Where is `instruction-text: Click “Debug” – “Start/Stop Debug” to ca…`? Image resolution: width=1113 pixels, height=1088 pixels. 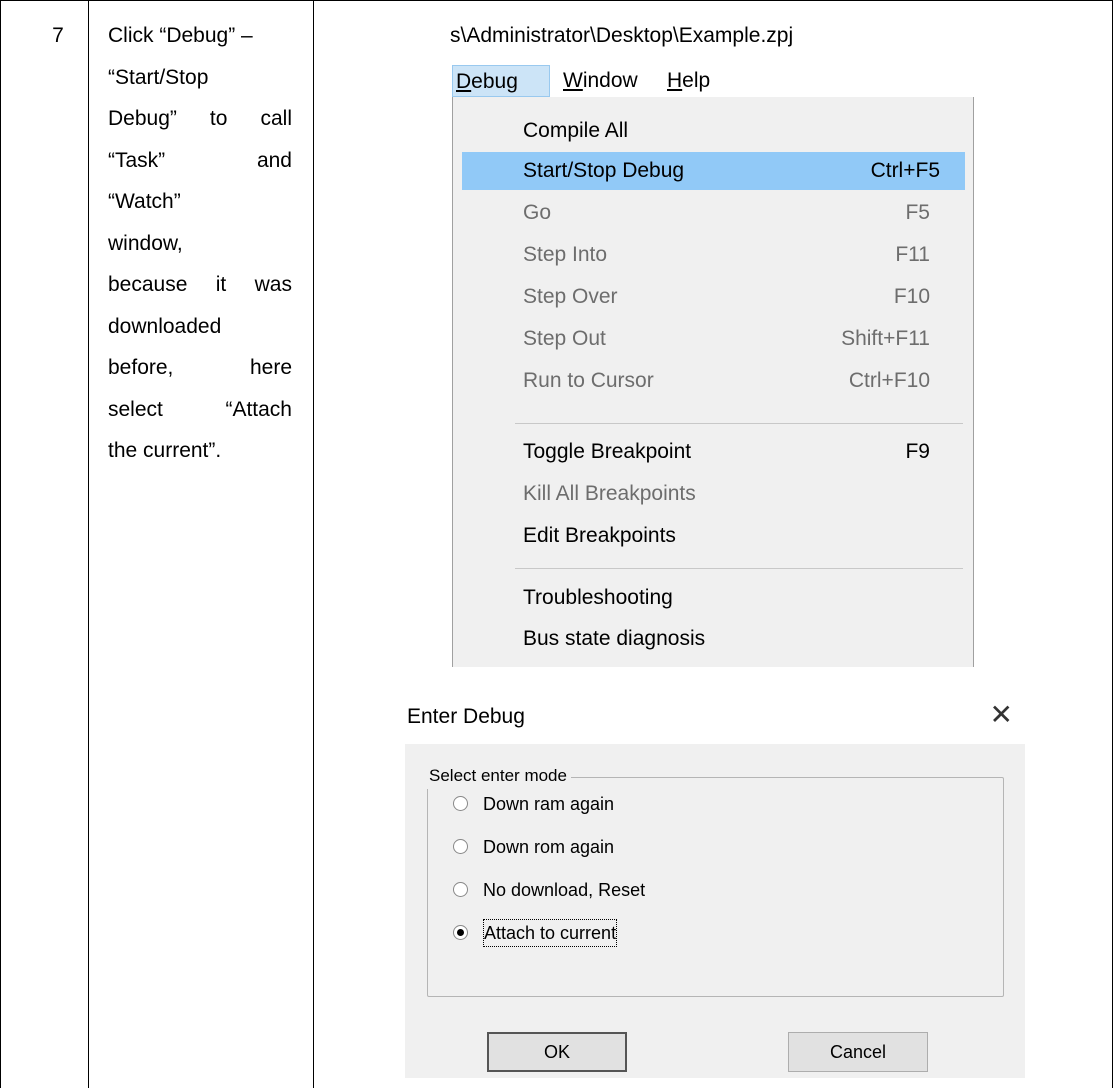 instruction-text: Click “Debug” – “Start/Stop Debug” to ca… is located at coordinates (200, 248).